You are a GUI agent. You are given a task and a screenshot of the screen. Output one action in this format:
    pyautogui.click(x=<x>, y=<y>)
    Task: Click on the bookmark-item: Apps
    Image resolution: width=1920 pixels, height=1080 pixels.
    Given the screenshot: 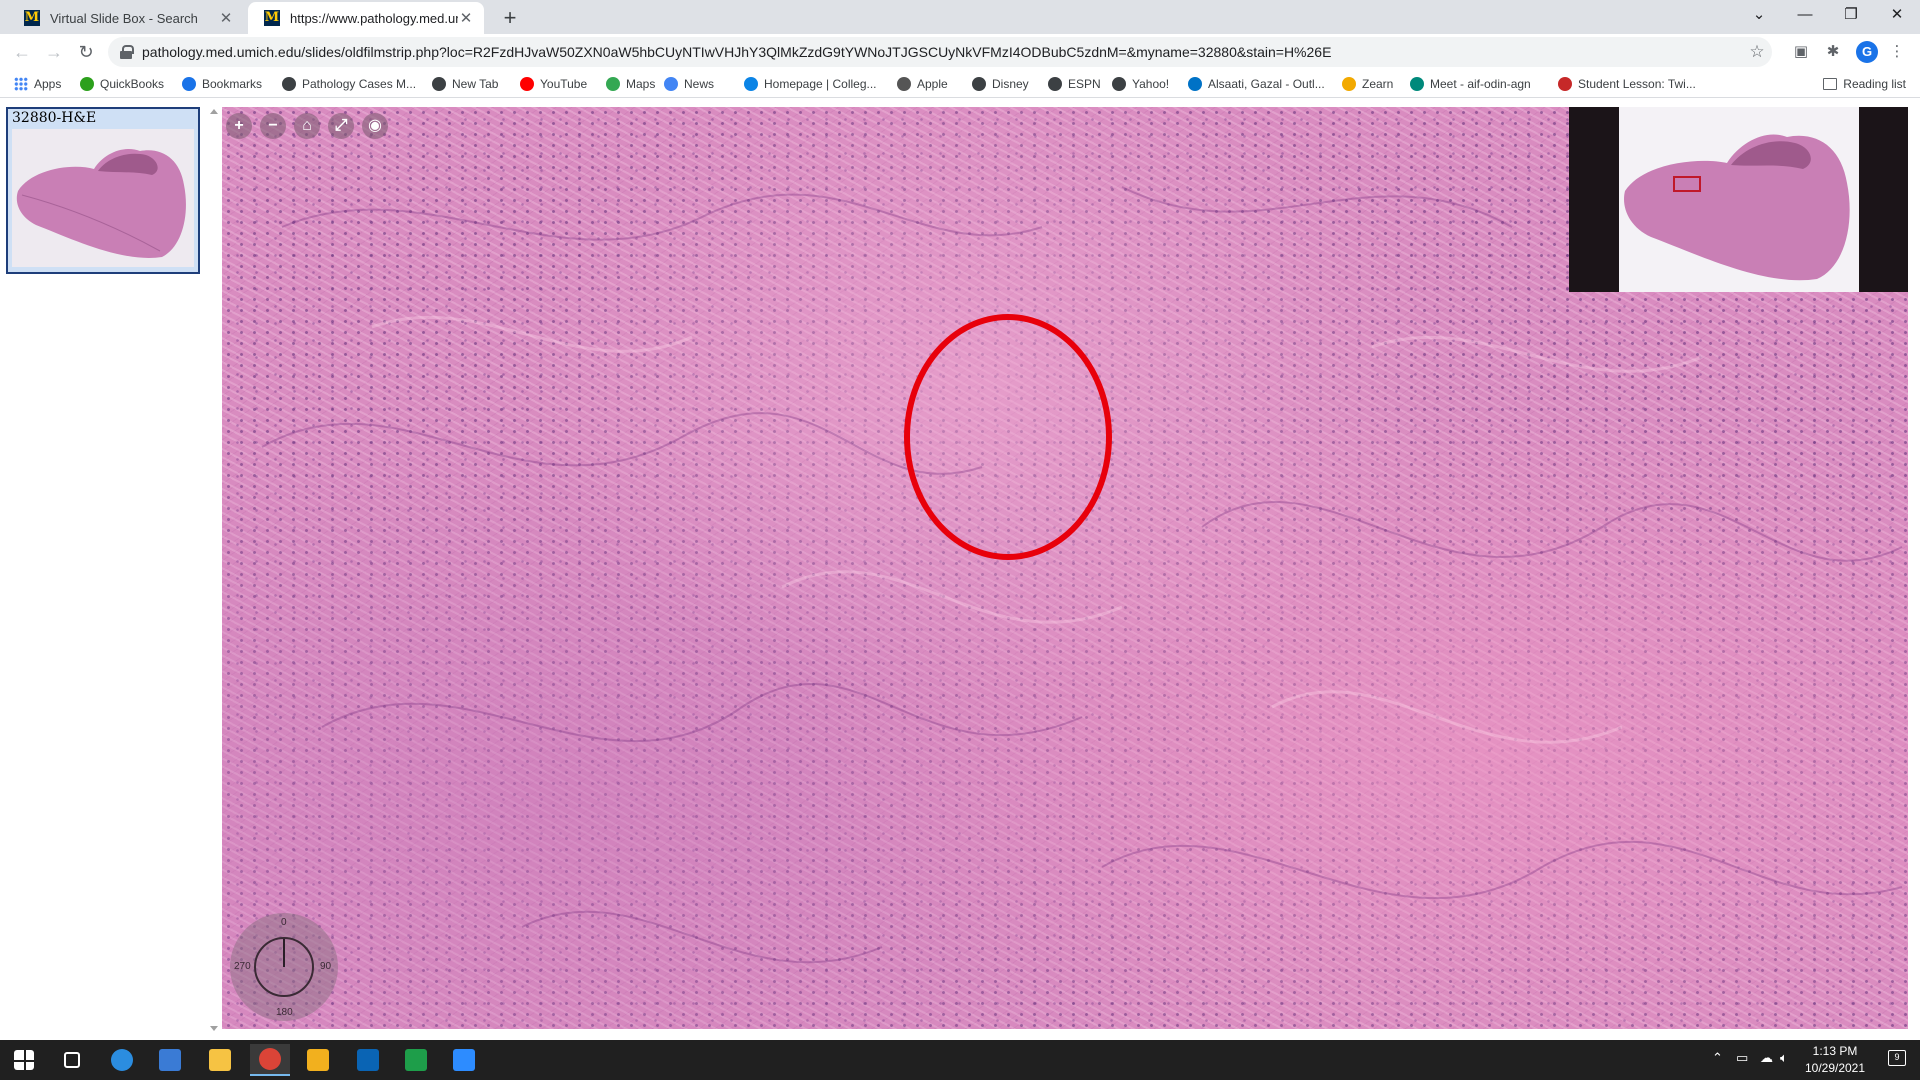 What is the action you would take?
    pyautogui.click(x=37, y=84)
    